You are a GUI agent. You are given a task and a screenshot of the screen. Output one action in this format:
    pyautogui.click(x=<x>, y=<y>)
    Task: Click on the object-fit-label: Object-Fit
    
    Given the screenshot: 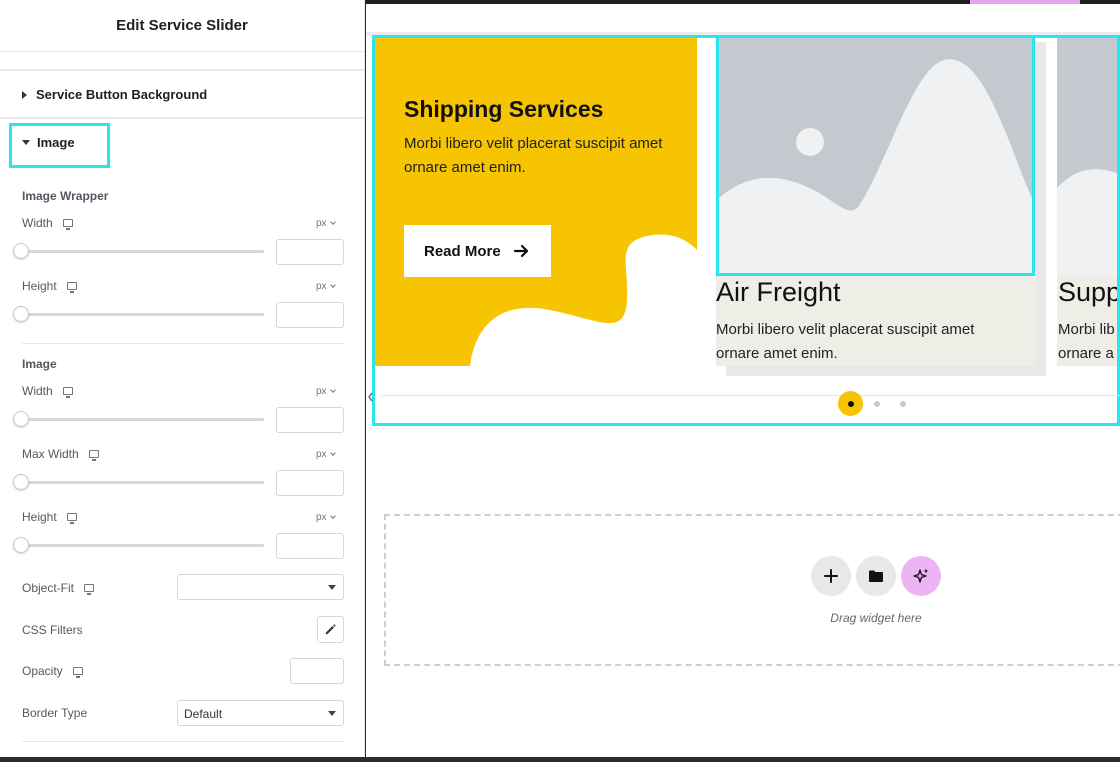 What is the action you would take?
    pyautogui.click(x=58, y=588)
    